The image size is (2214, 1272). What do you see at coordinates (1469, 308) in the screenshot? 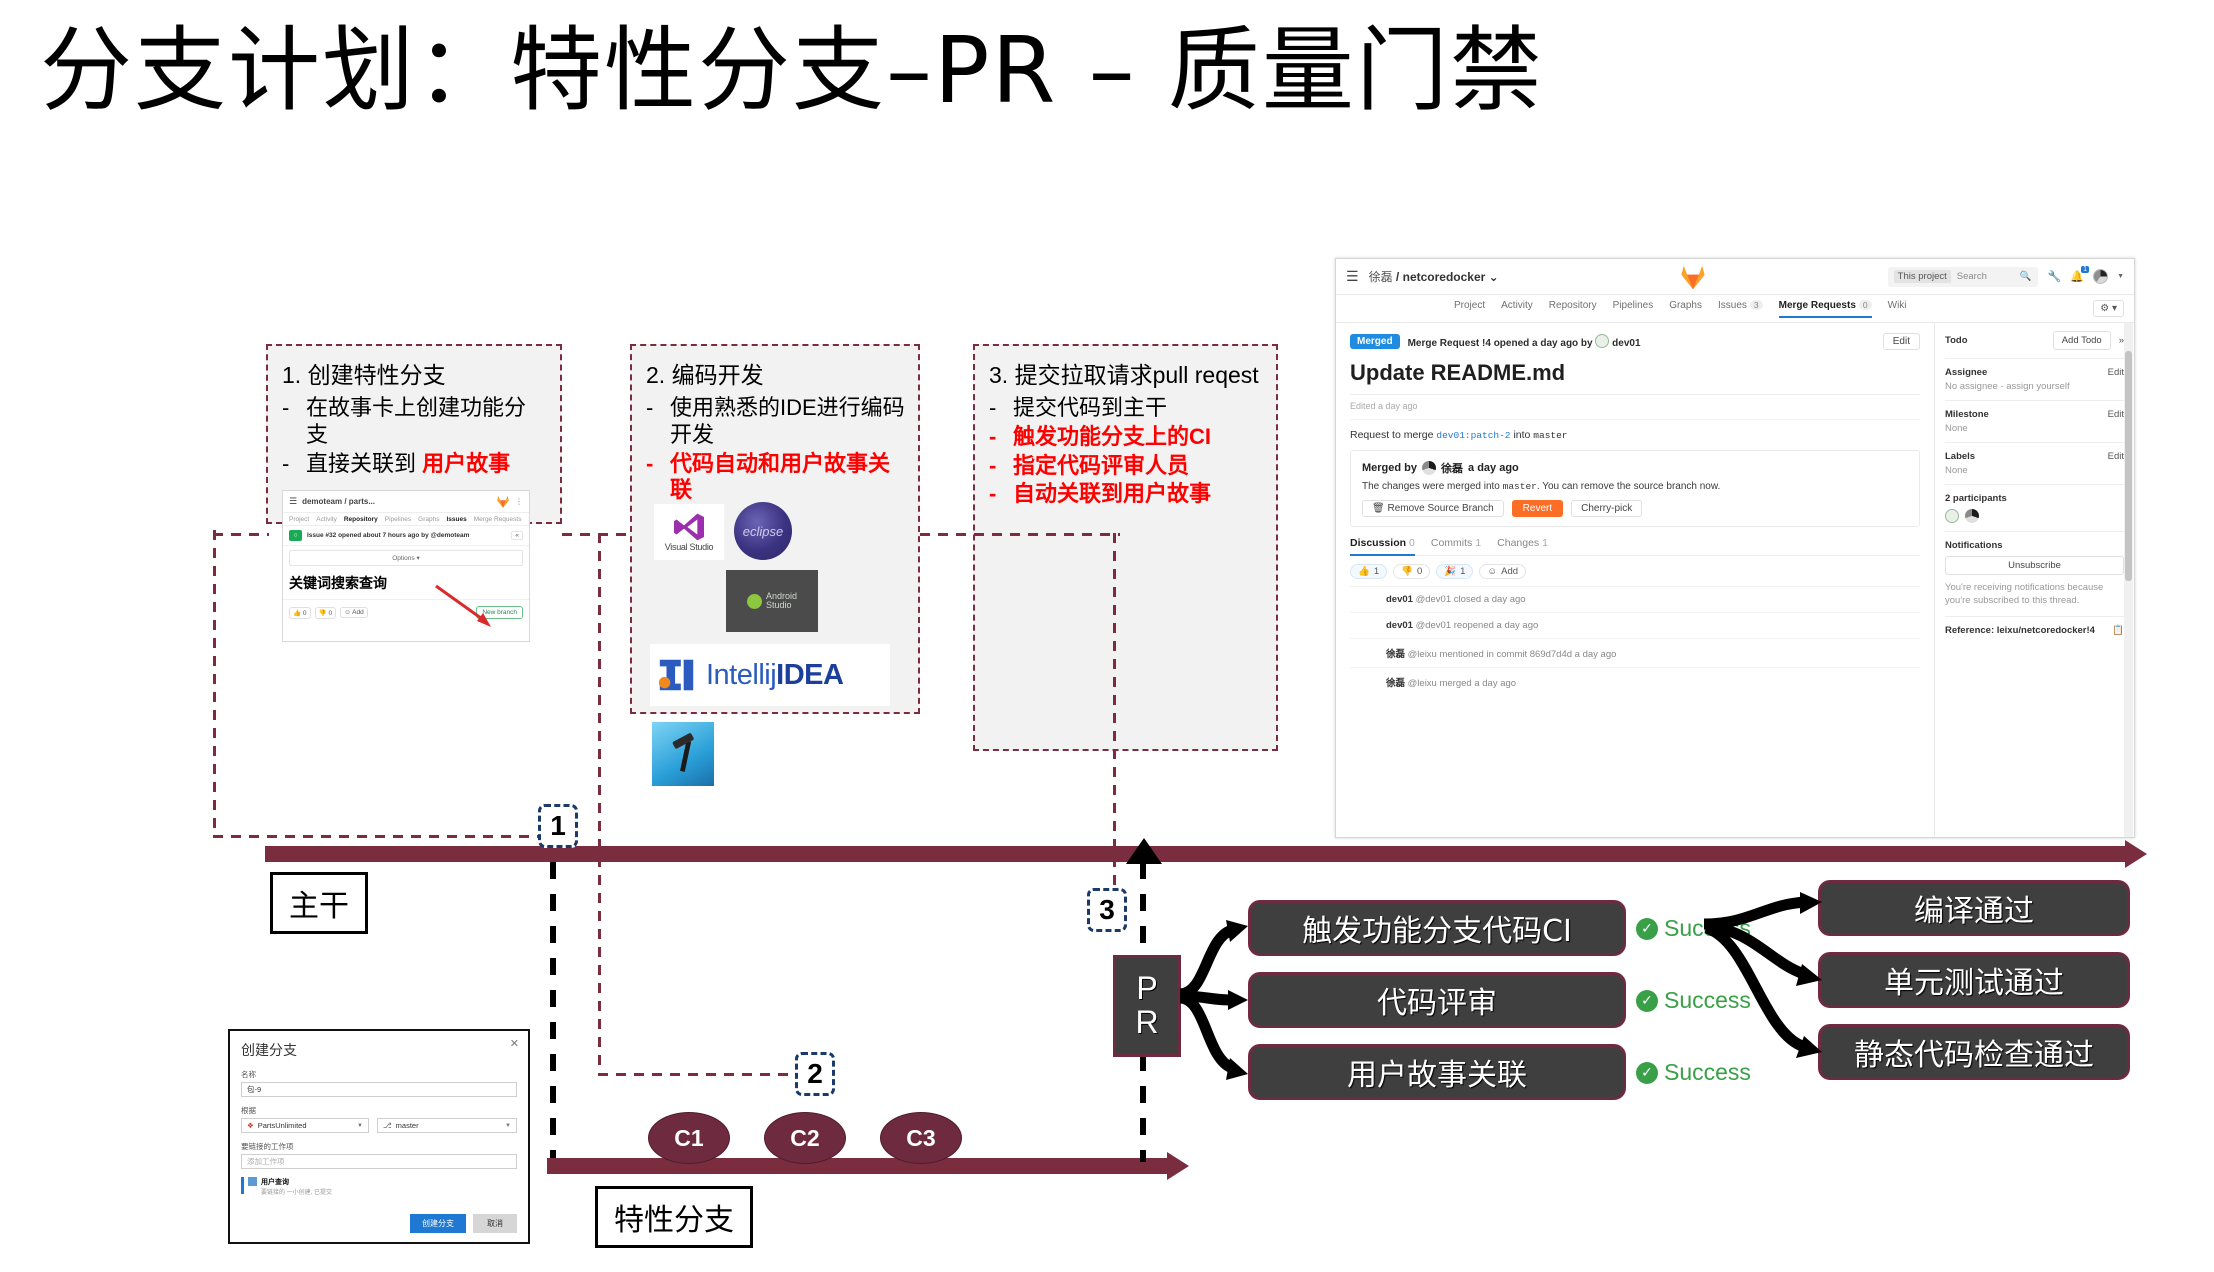
I see `nav-project: Project` at bounding box center [1469, 308].